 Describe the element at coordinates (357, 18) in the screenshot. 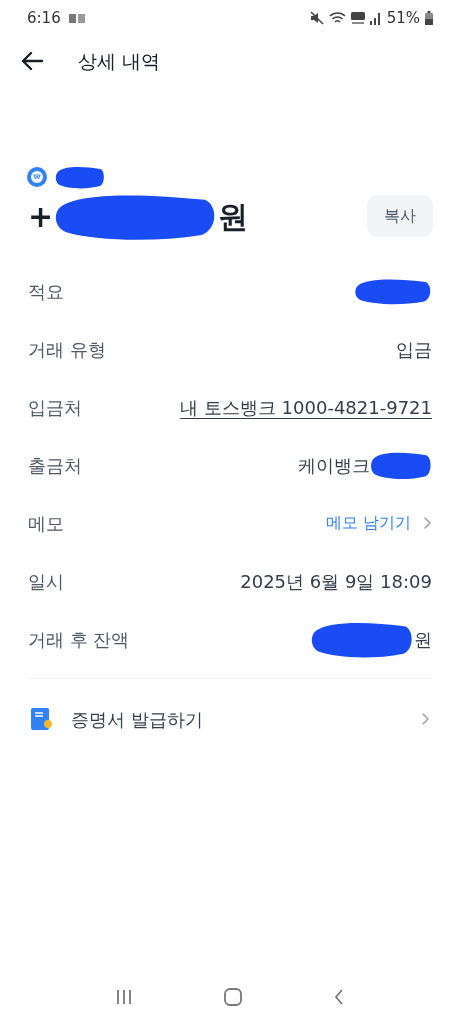

I see `hd-voice-icon` at that location.